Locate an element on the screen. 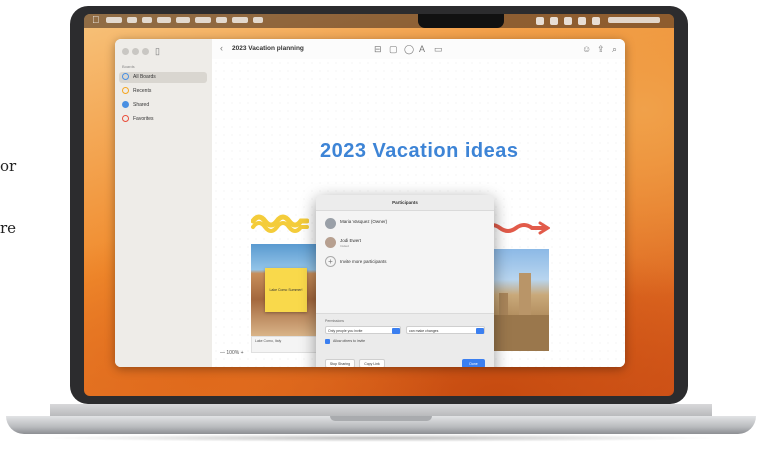 Image resolution: width=762 pixels, height=450 pixels. wifi-icon is located at coordinates (568, 21).